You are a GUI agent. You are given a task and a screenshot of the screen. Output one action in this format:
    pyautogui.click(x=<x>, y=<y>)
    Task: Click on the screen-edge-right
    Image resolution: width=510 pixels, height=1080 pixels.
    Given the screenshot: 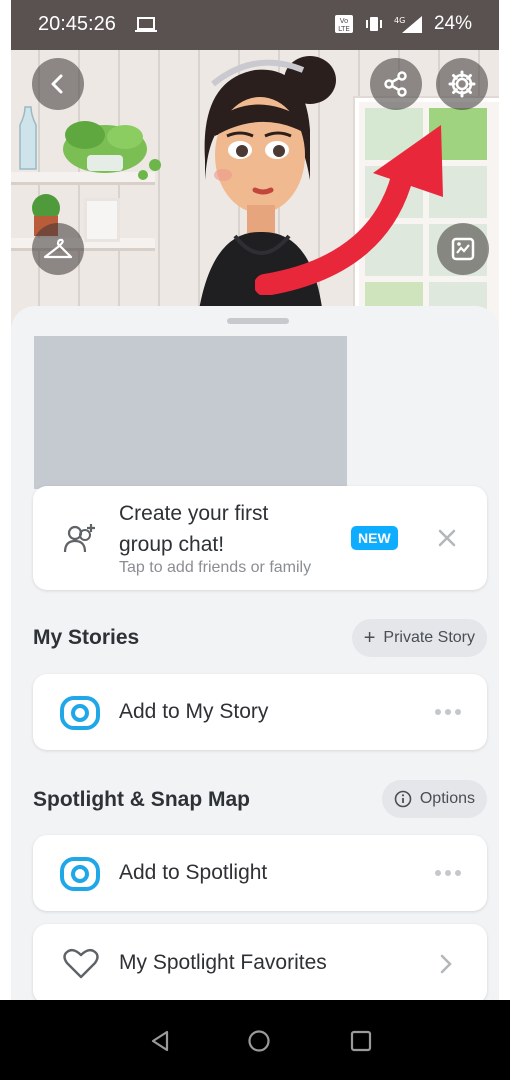 What is the action you would take?
    pyautogui.click(x=504, y=540)
    